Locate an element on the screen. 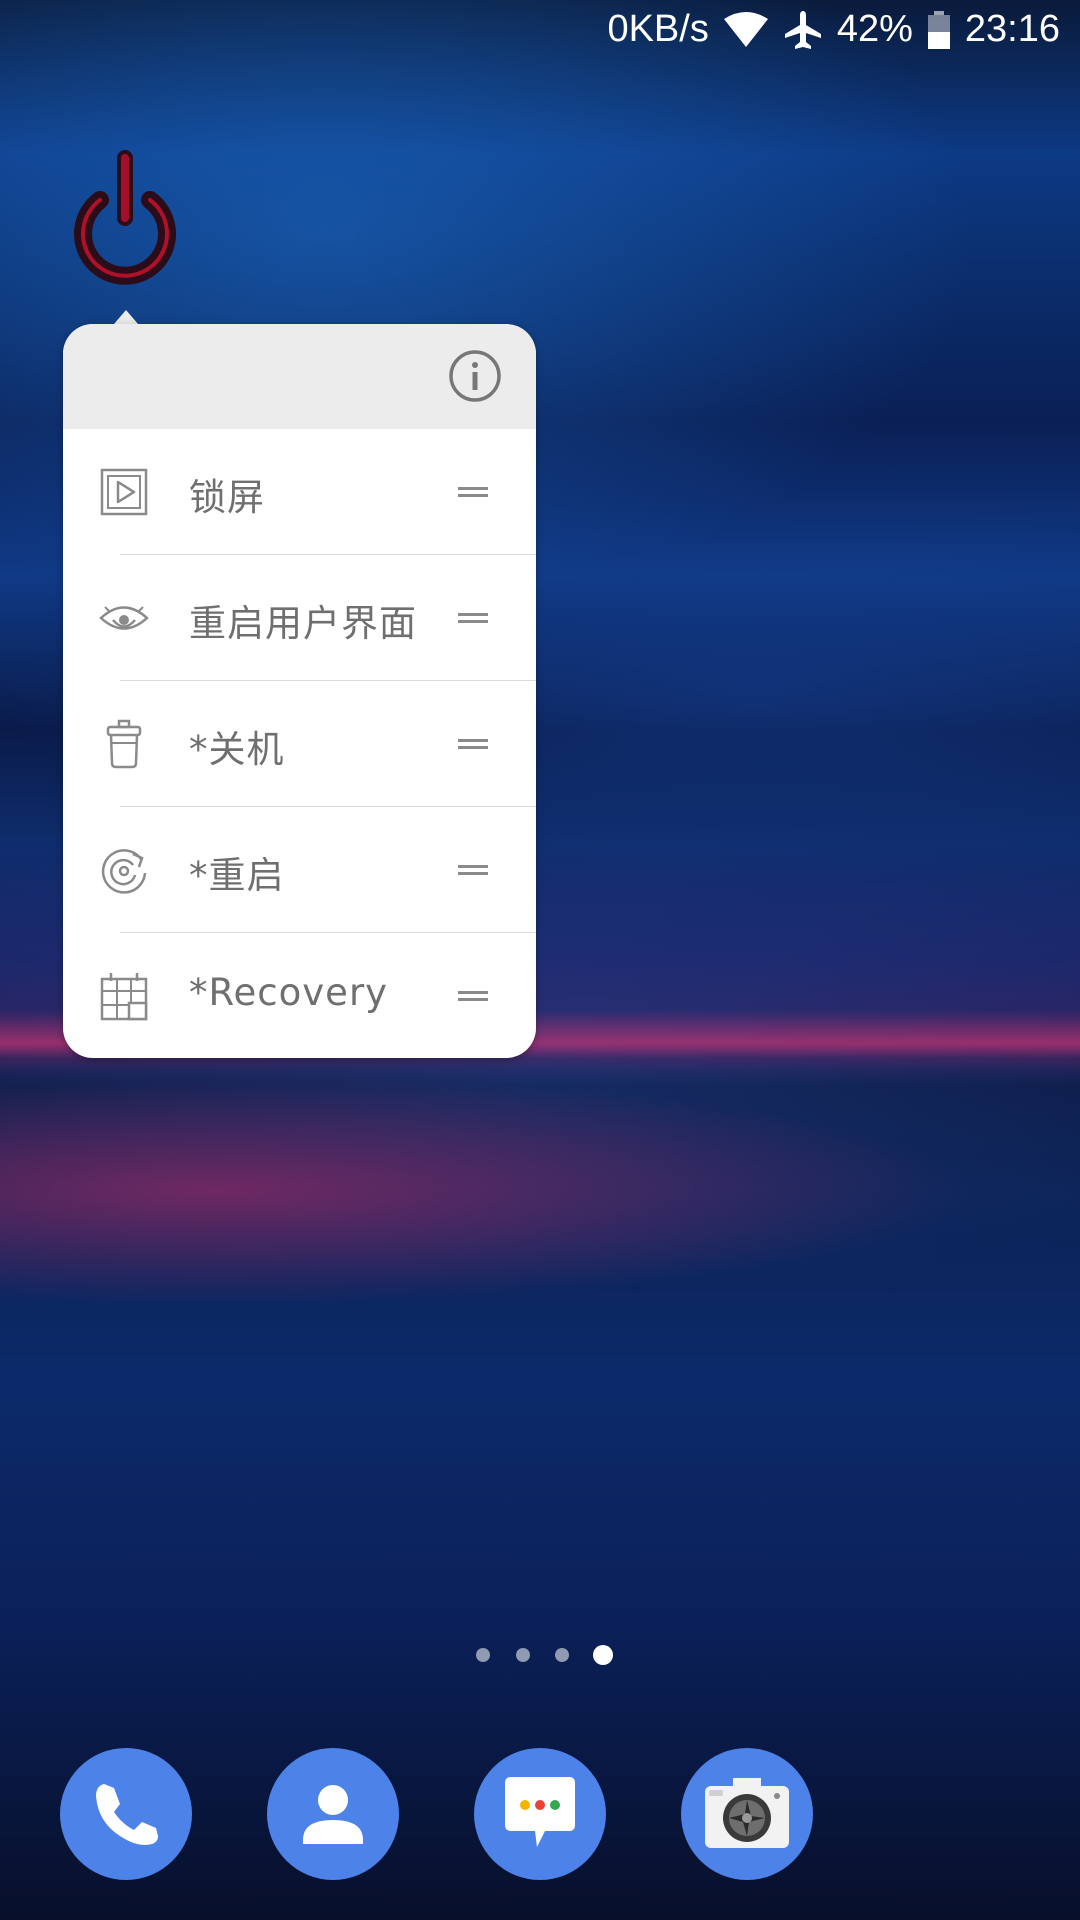 This screenshot has width=1080, height=1920. trash-icon is located at coordinates (124, 744).